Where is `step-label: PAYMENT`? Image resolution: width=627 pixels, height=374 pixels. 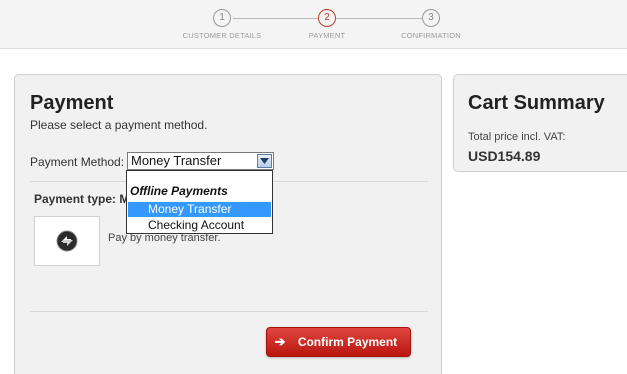 step-label: PAYMENT is located at coordinates (327, 35).